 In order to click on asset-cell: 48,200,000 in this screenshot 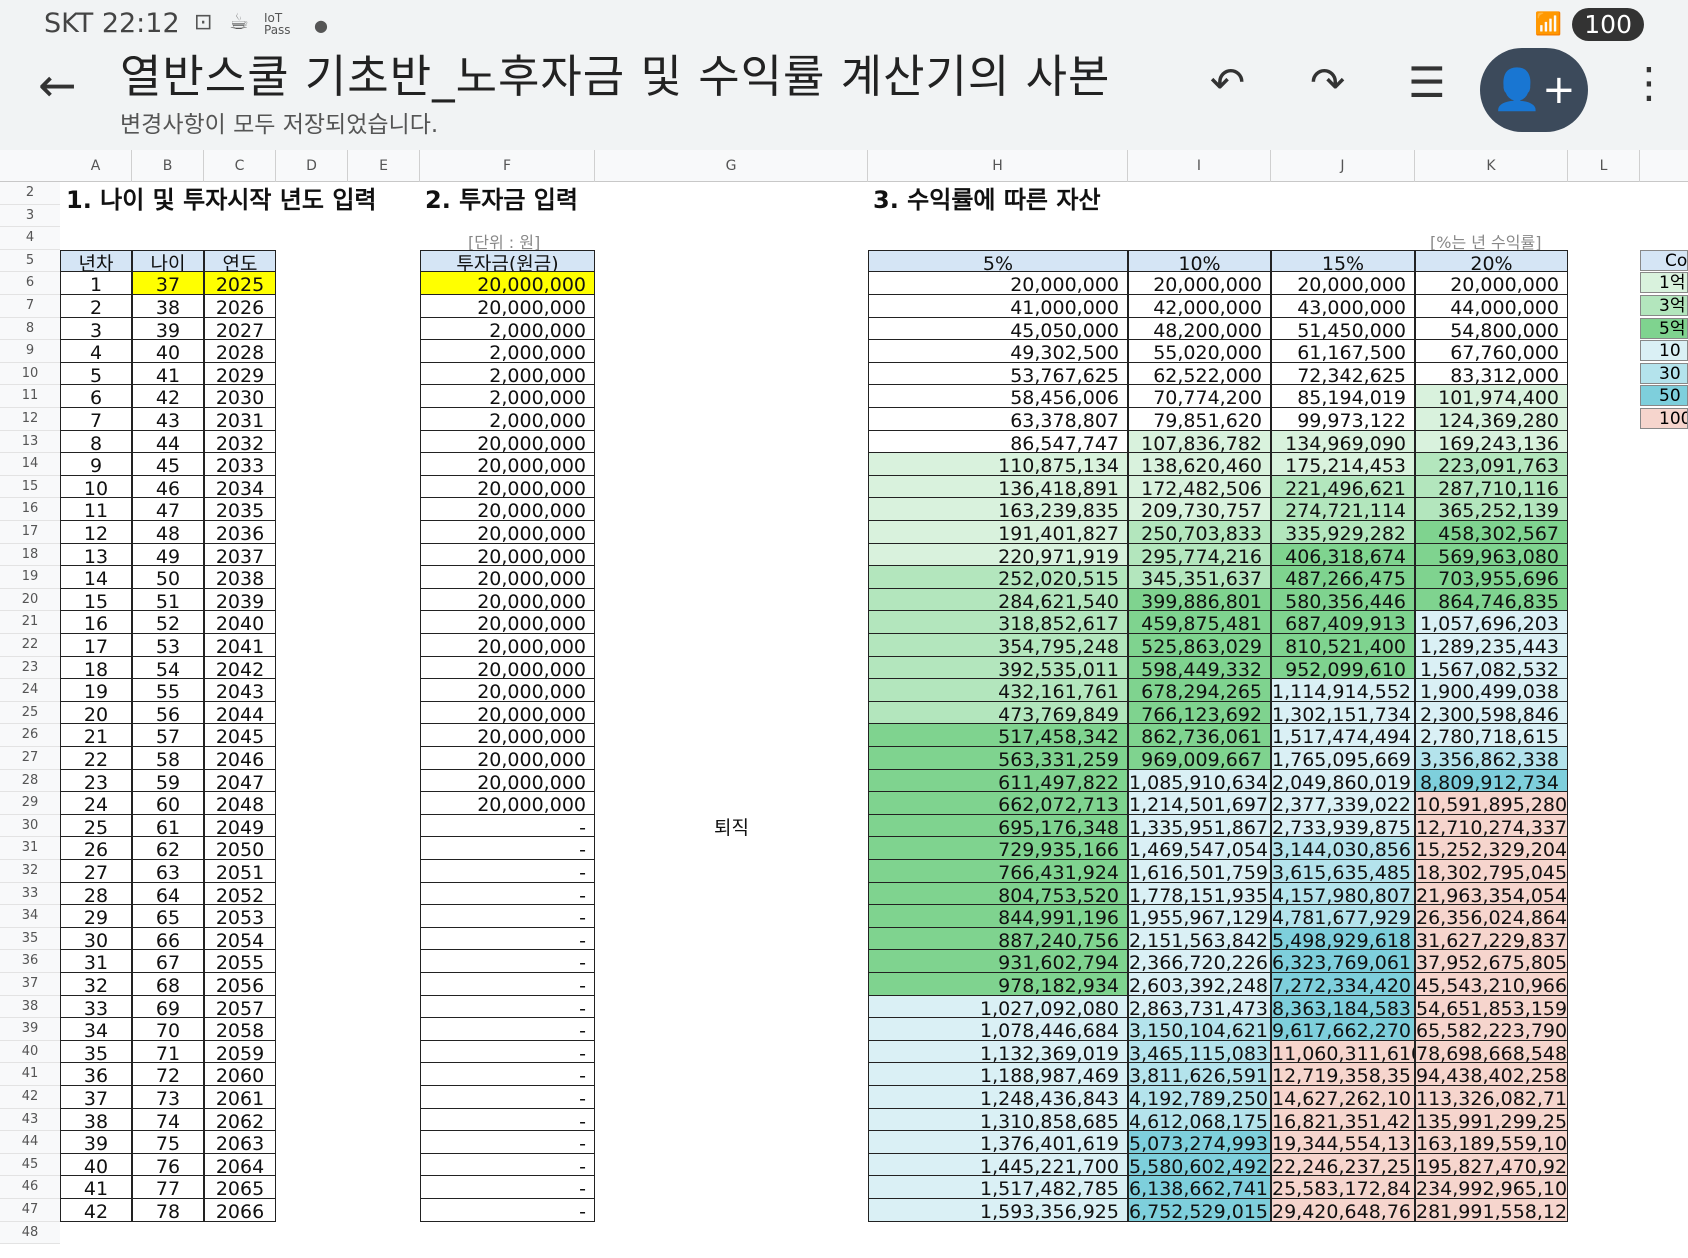, I will do `click(1199, 329)`.